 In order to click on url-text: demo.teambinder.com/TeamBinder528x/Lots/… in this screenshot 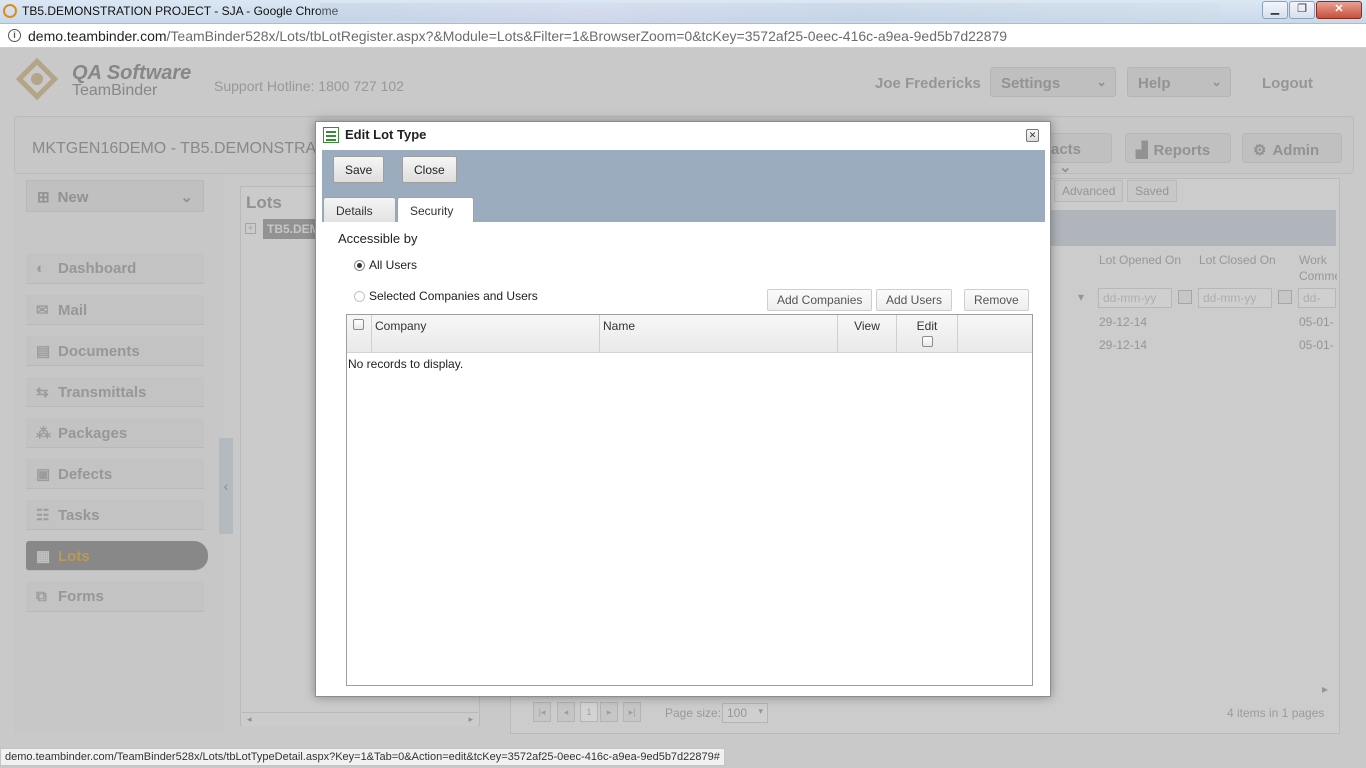, I will do `click(517, 36)`.